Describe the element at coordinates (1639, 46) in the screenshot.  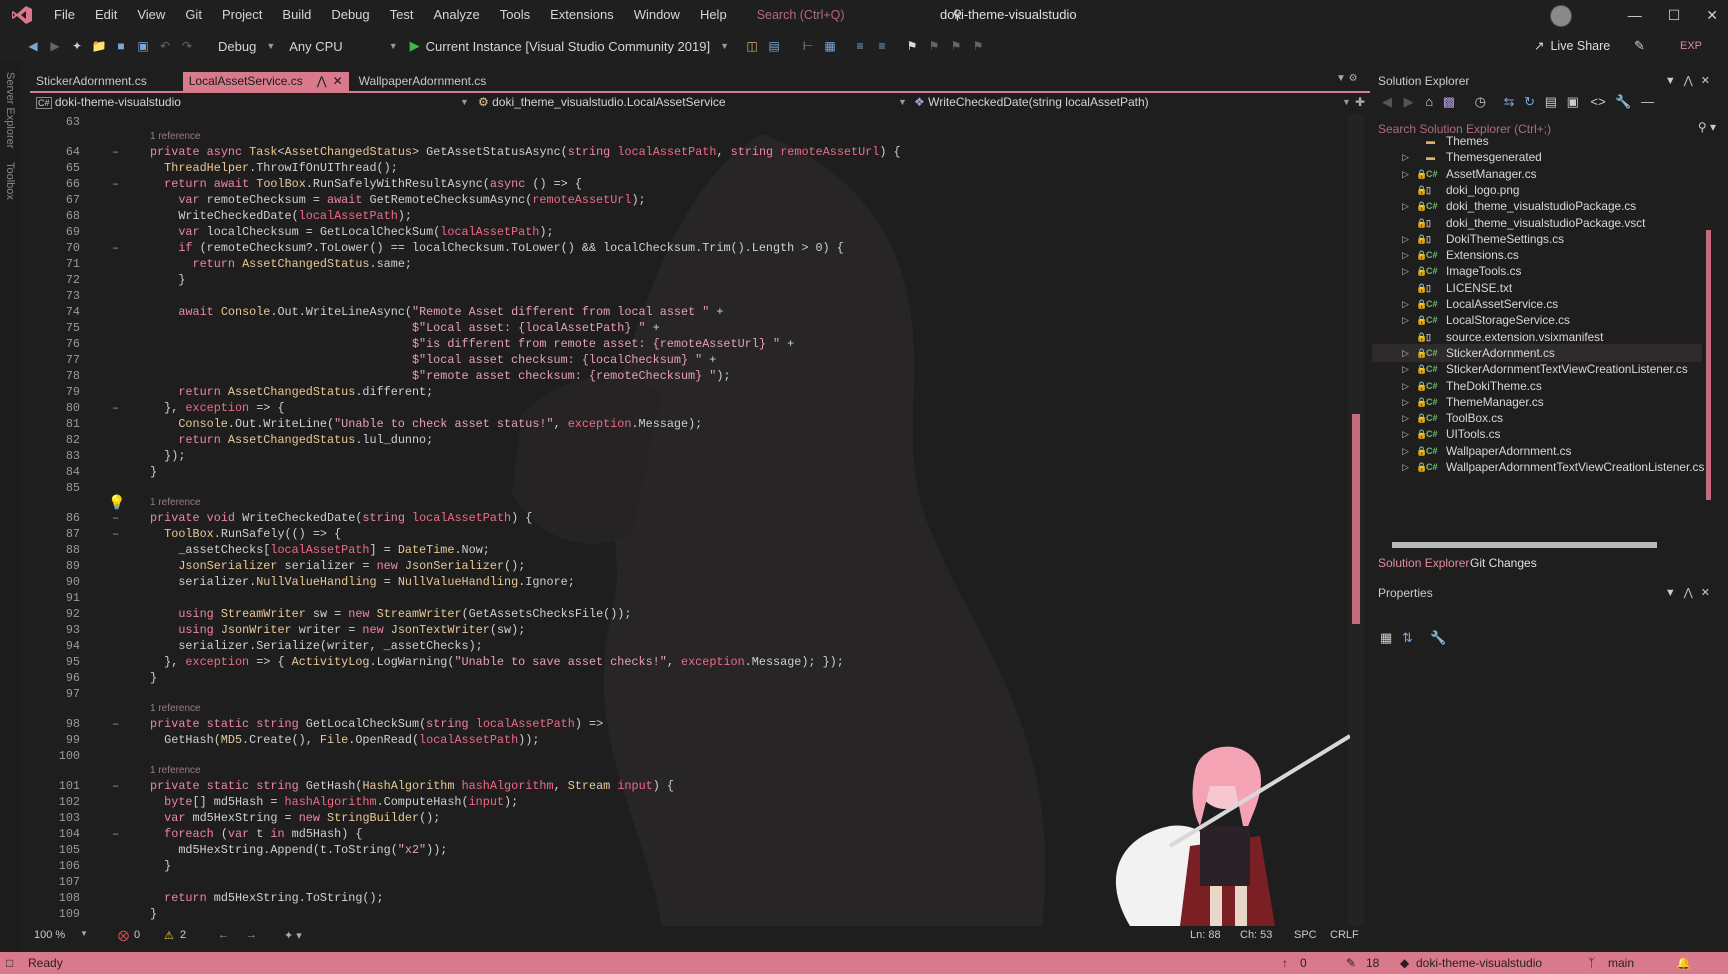
I see `feedback-icon: ✎` at that location.